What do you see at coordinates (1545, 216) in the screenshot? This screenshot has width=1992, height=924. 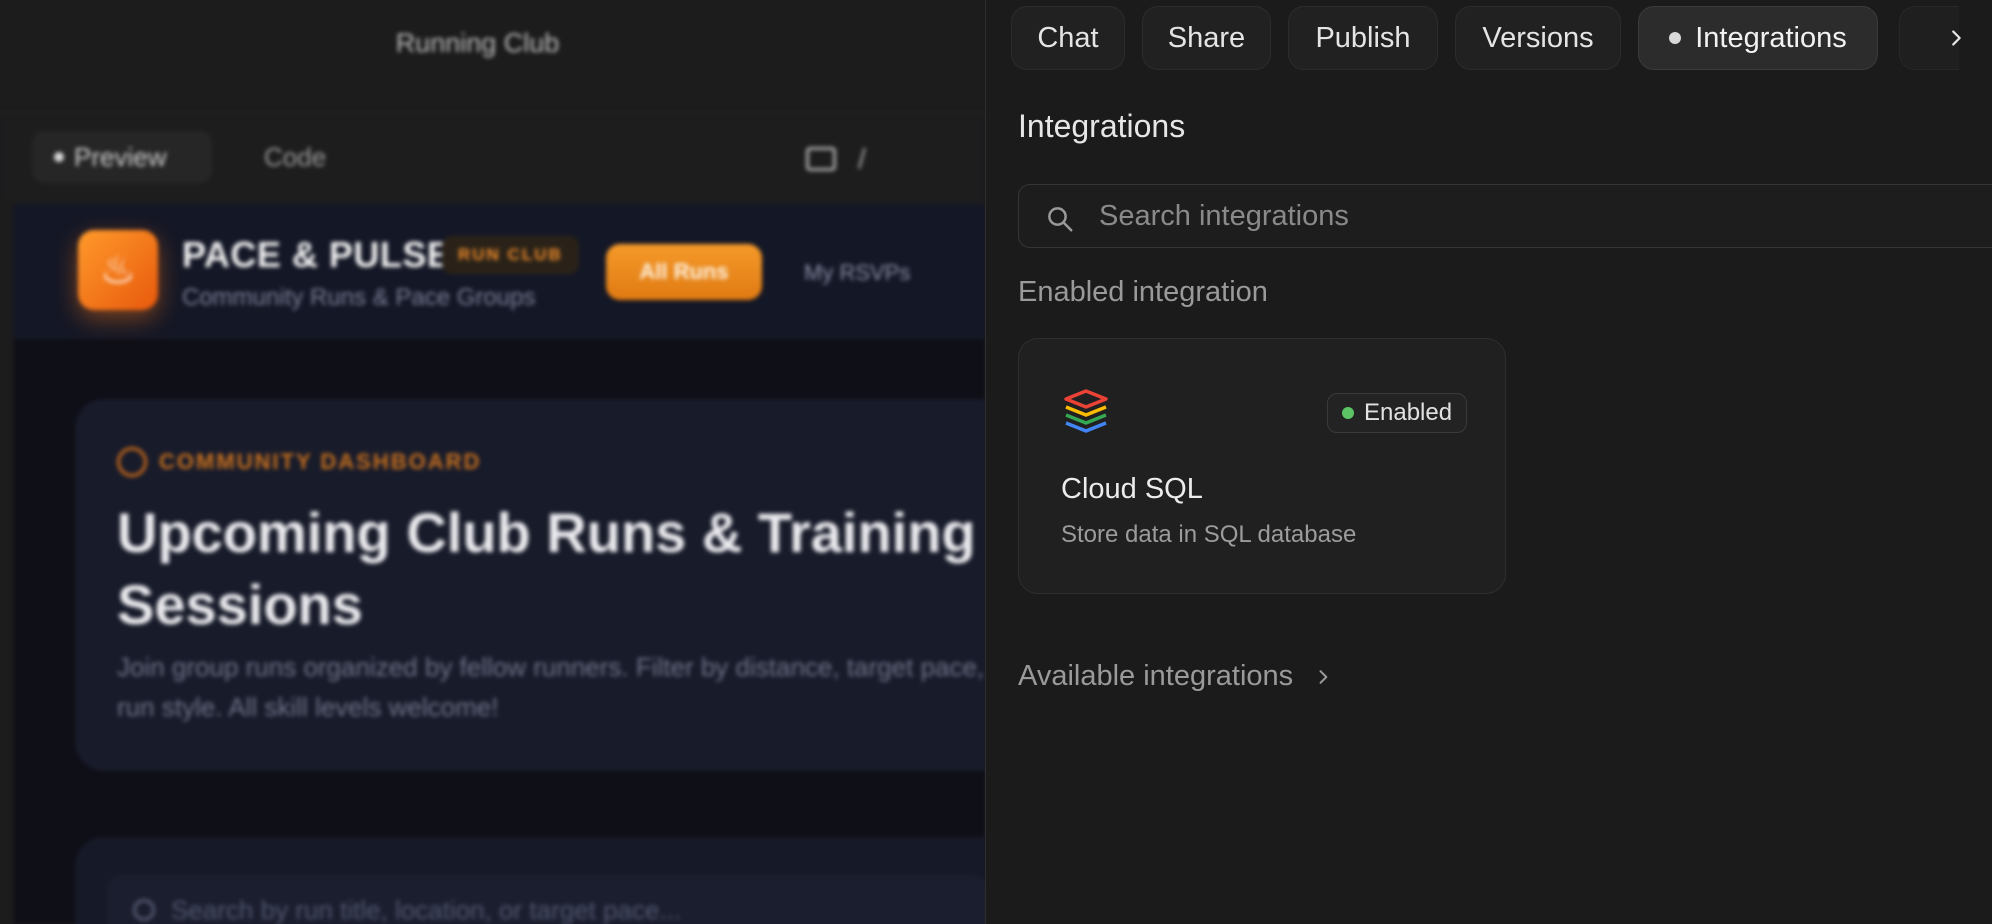 I see `search-input` at bounding box center [1545, 216].